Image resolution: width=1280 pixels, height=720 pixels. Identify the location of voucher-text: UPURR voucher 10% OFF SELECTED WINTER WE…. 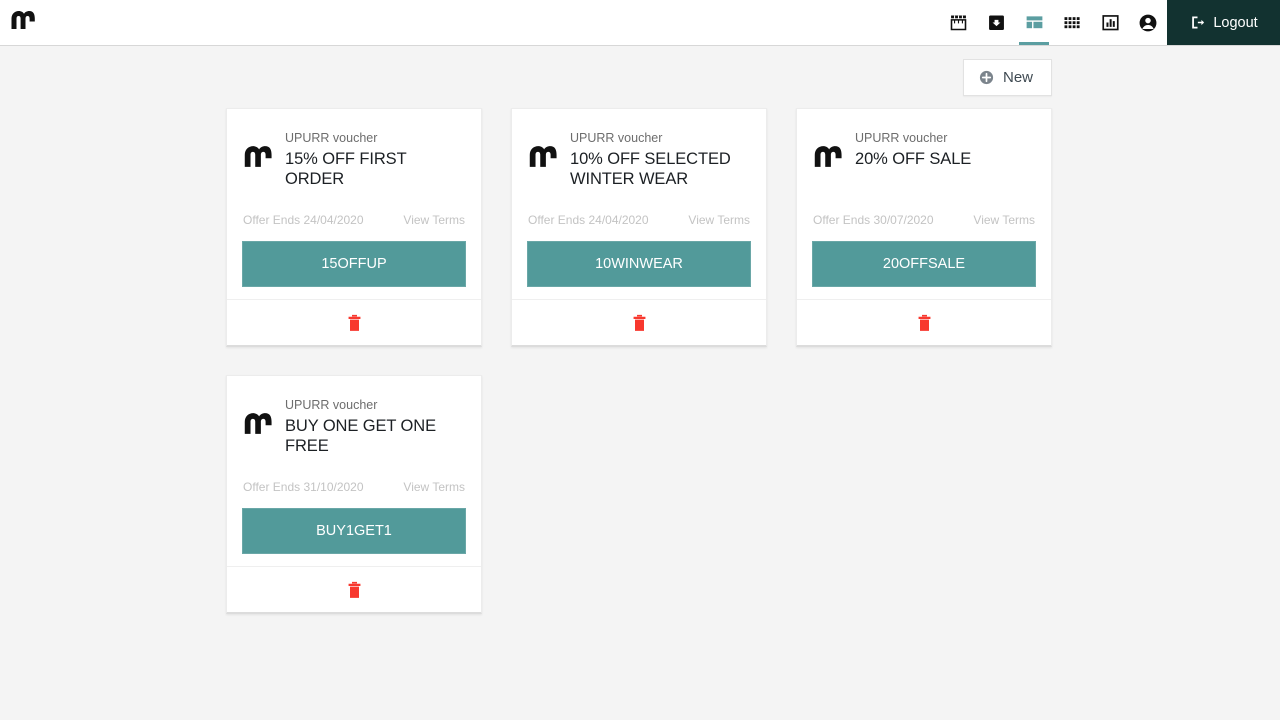
(660, 159).